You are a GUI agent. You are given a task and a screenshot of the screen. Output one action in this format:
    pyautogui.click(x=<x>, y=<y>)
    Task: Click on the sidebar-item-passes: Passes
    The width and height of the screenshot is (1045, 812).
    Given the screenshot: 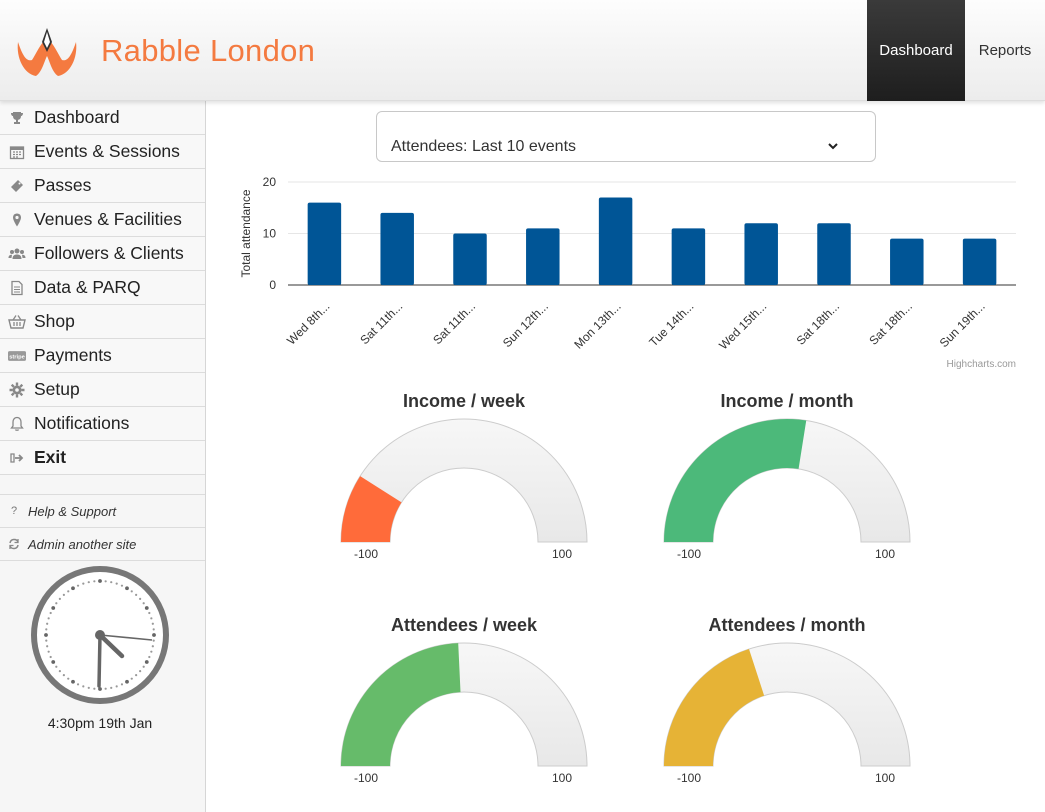 What is the action you would take?
    pyautogui.click(x=102, y=186)
    